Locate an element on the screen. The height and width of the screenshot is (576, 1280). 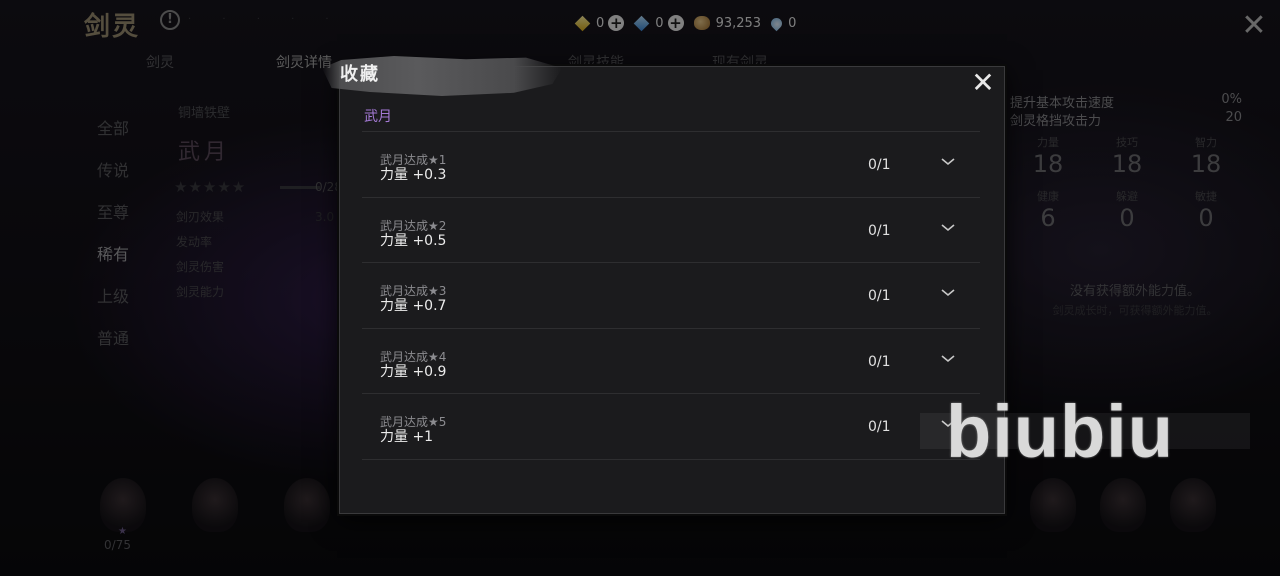
list-item: 武月达成★2 力量 +0.5 0/1 is located at coordinates (671, 230).